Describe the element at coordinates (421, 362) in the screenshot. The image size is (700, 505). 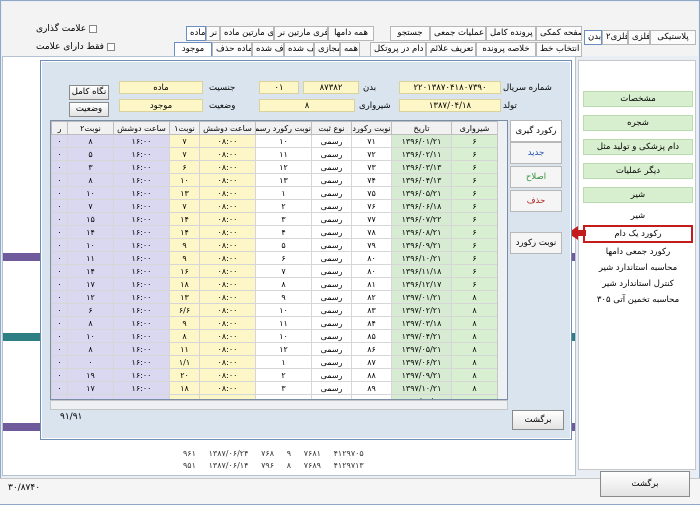
I see `table-cell: ۱۳۹۷/۰۶/۲۱` at that location.